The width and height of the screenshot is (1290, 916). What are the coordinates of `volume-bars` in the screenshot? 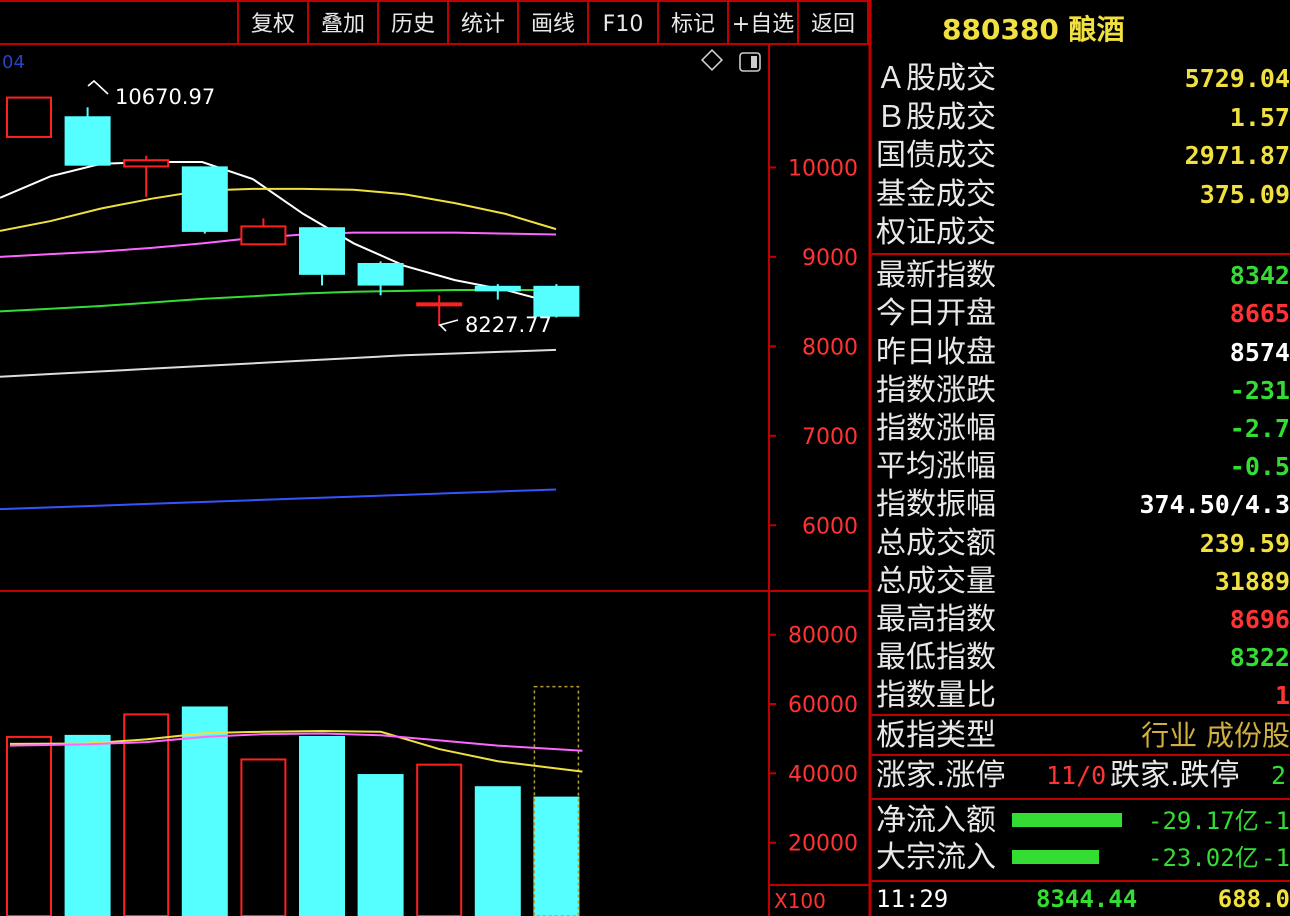 It's located at (293, 800).